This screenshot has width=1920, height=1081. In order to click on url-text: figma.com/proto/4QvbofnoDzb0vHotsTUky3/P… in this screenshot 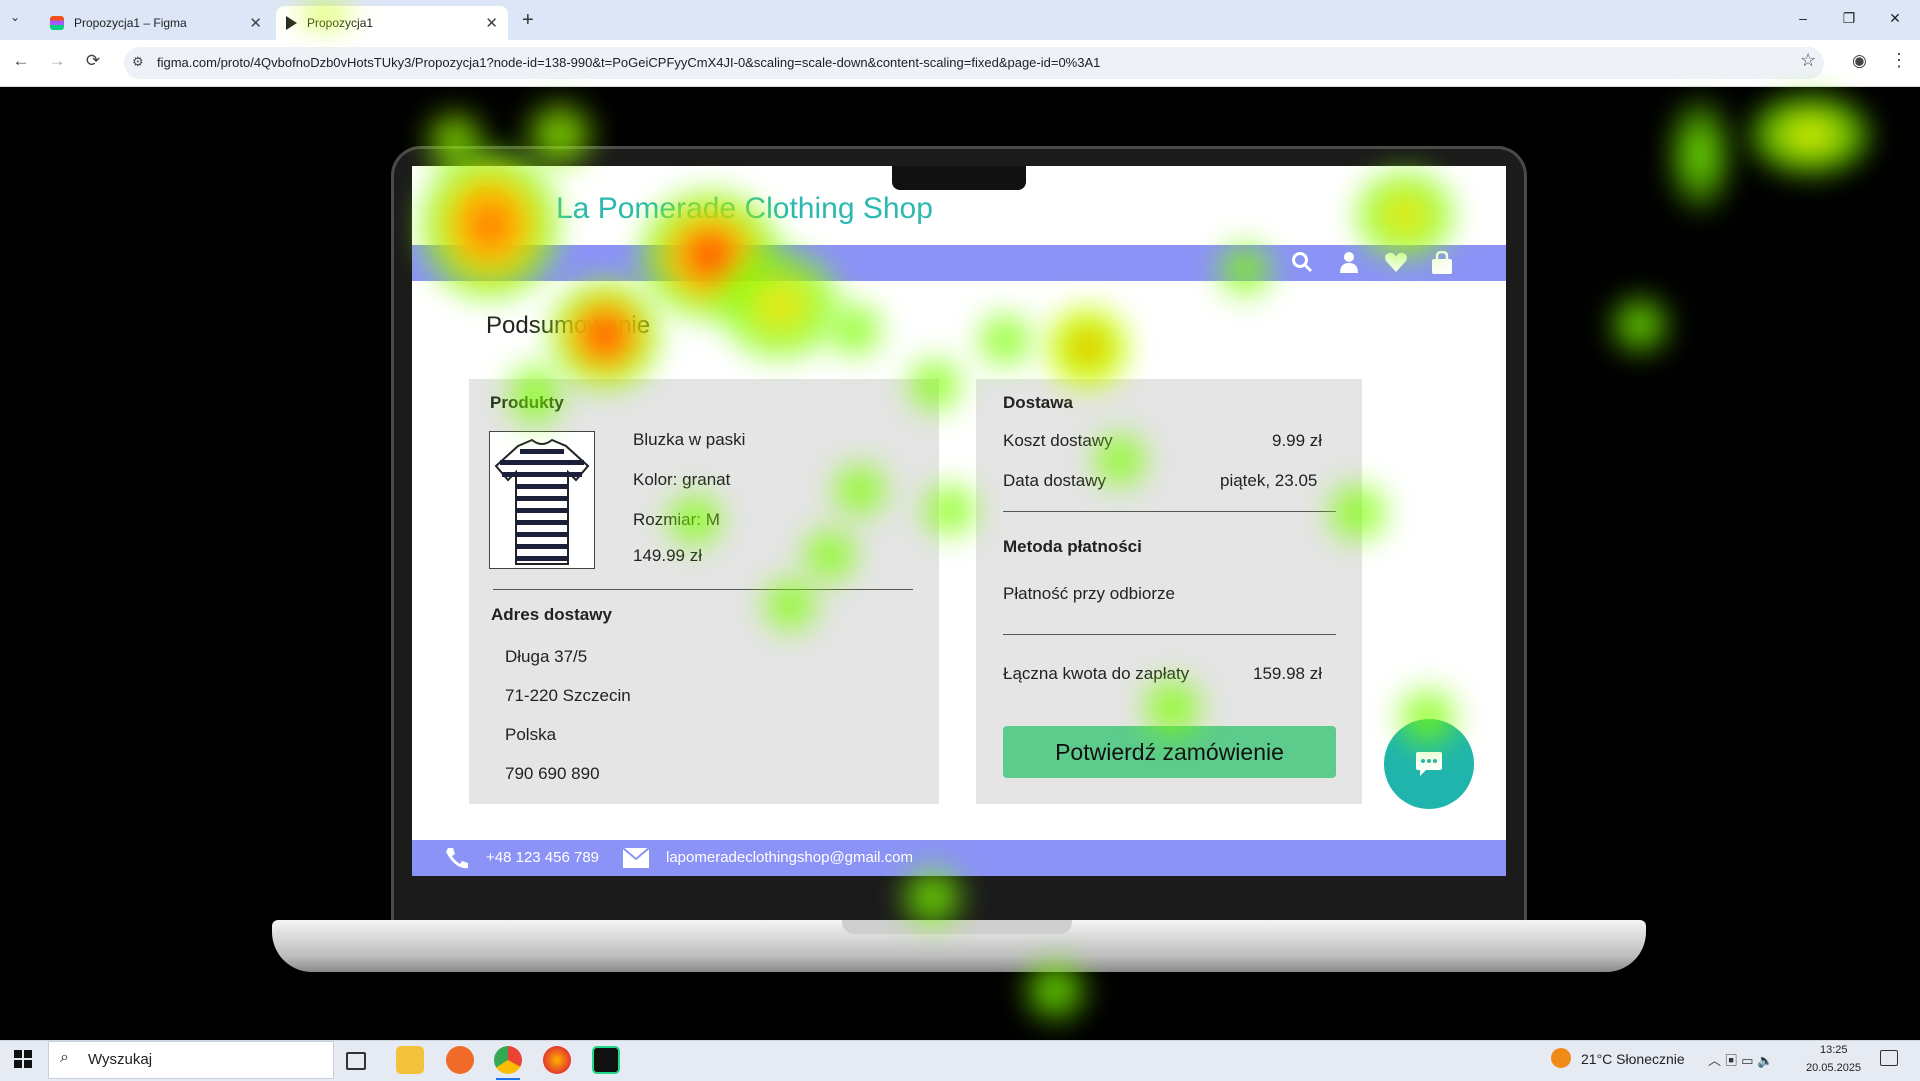, I will do `click(628, 62)`.